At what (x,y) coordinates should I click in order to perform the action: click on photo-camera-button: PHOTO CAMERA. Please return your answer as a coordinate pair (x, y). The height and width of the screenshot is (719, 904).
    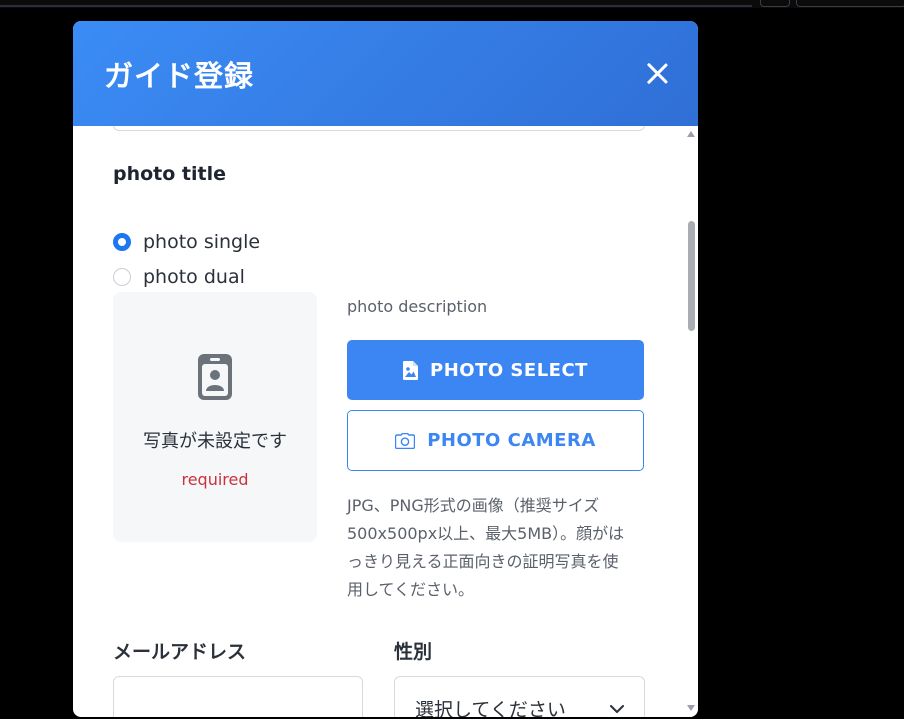
    Looking at the image, I should click on (495, 440).